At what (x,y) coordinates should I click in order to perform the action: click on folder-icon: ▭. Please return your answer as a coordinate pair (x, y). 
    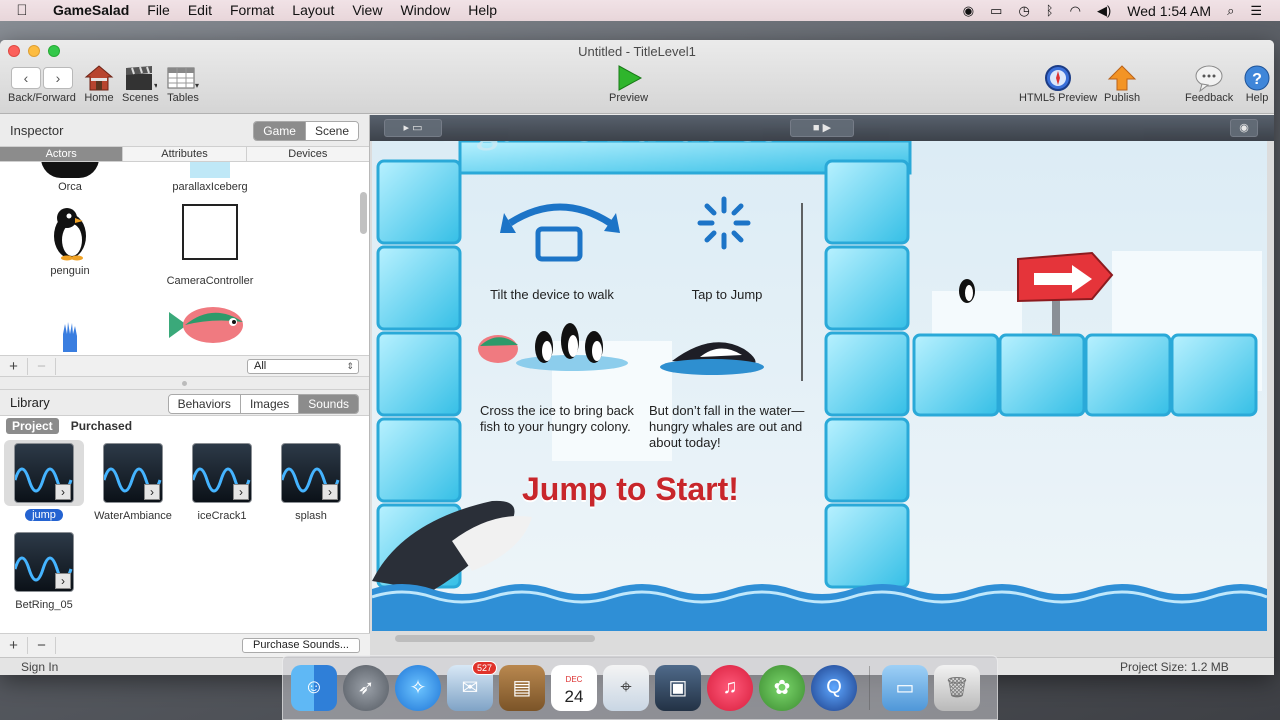
    Looking at the image, I should click on (905, 687).